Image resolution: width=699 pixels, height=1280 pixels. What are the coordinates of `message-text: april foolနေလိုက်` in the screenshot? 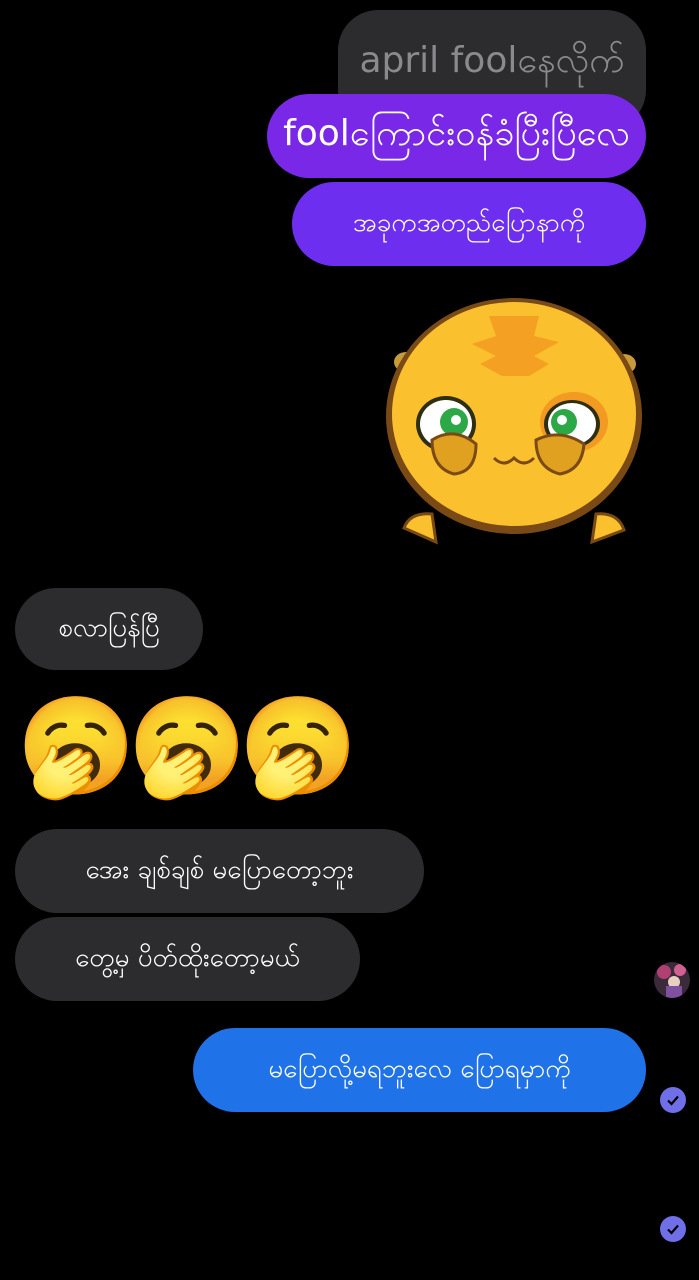 It's located at (492, 60).